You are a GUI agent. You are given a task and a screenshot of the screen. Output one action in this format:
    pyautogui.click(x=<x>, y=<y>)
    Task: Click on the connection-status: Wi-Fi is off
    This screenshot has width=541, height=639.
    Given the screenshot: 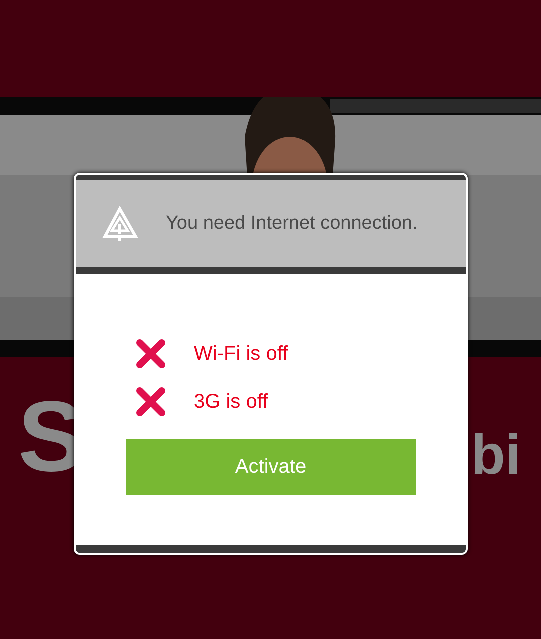 What is the action you would take?
    pyautogui.click(x=241, y=354)
    